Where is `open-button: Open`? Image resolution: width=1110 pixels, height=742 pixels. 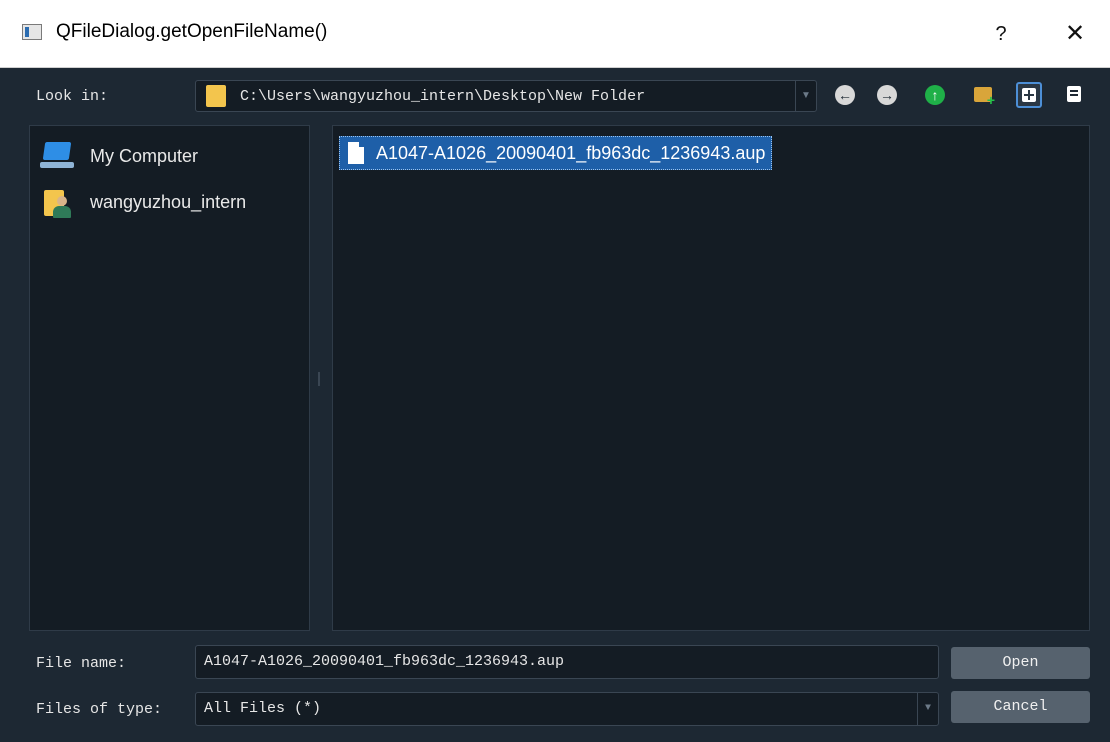
open-button: Open is located at coordinates (1020, 663).